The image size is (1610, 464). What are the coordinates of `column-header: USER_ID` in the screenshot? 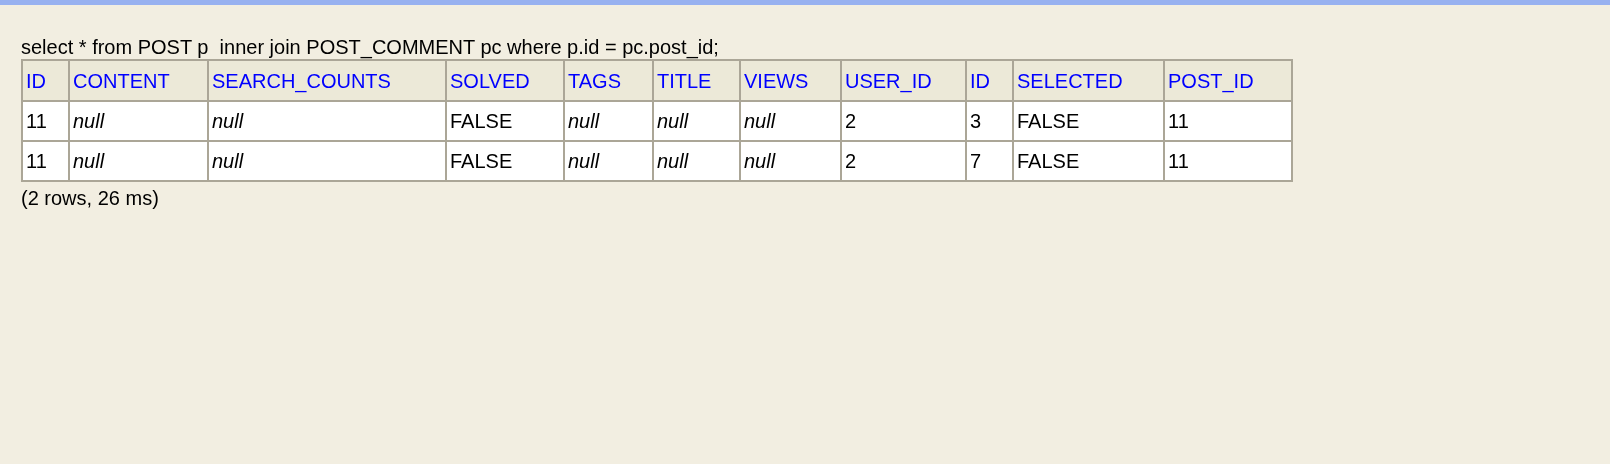 It's located at (903, 80).